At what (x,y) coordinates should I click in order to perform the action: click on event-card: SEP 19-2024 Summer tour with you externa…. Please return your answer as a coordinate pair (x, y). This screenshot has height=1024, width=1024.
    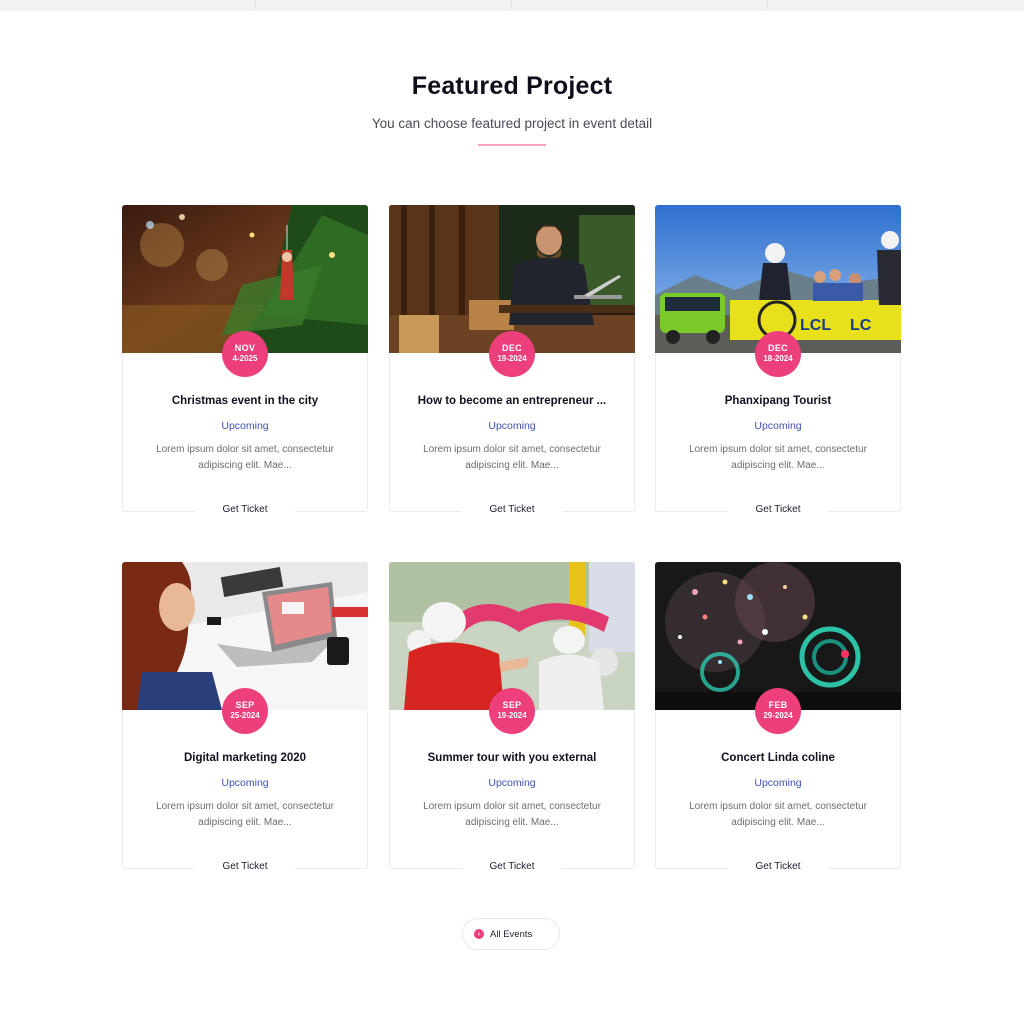
    Looking at the image, I should click on (512, 717).